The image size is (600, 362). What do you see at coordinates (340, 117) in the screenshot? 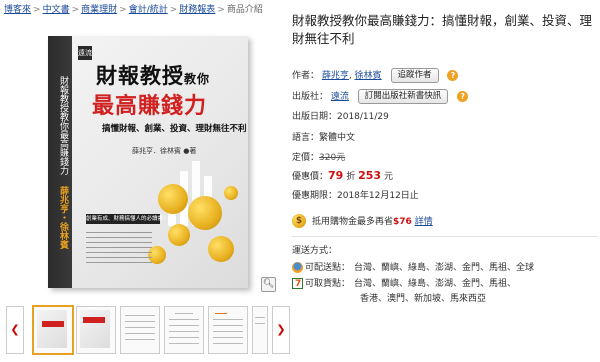
I see `publish-date: 出版日期：2018/11/29` at bounding box center [340, 117].